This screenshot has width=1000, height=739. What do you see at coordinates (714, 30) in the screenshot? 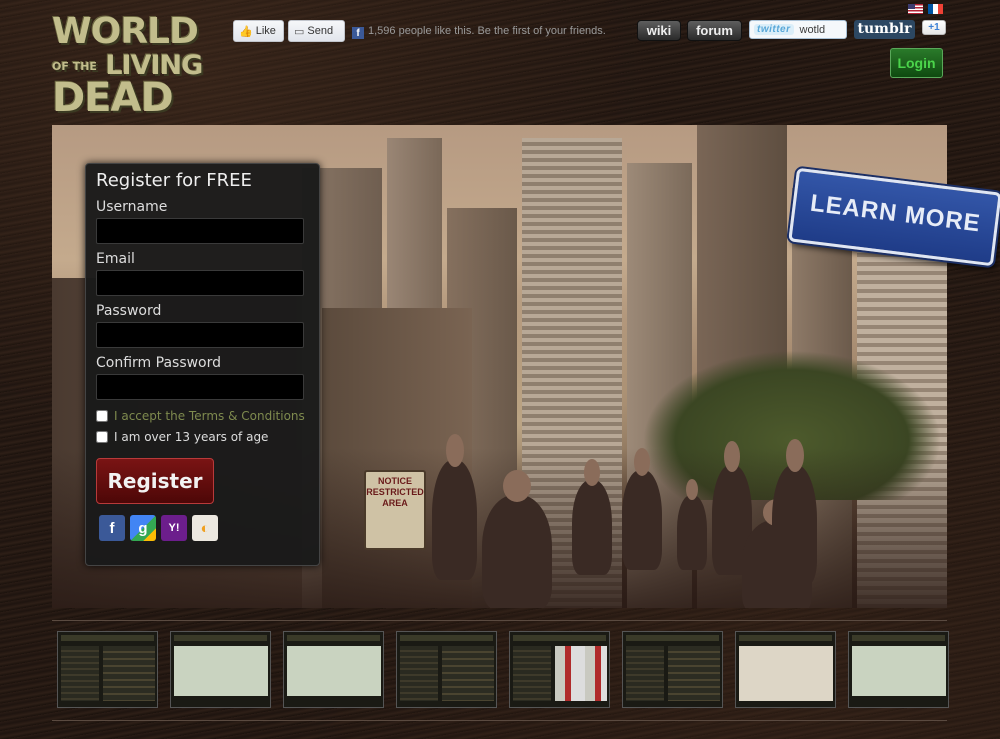
I see `forum-button: forum` at bounding box center [714, 30].